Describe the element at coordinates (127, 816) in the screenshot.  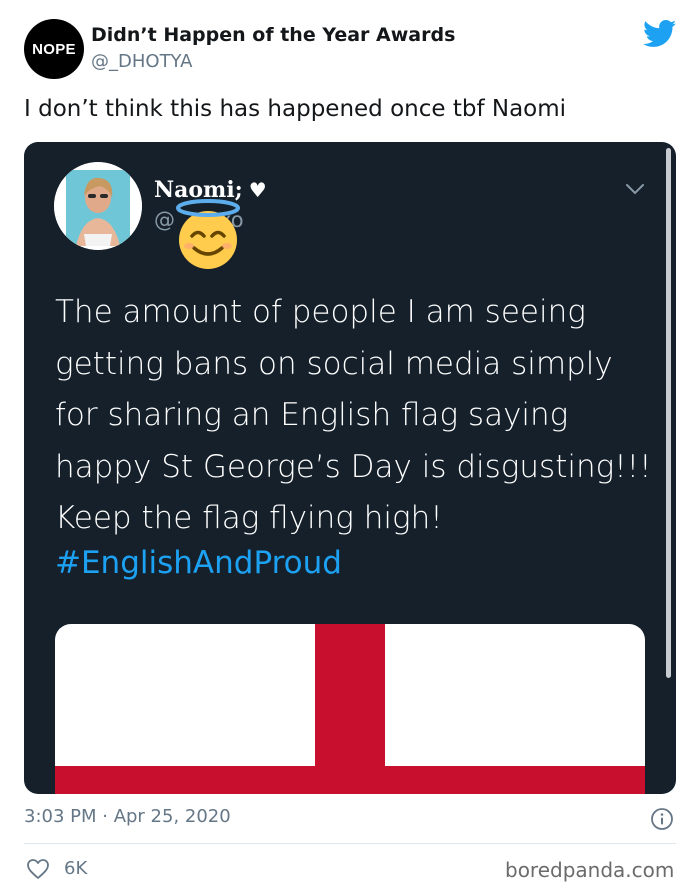
I see `tweet-timestamp: 3:03 PM · Apr 25, 2020` at that location.